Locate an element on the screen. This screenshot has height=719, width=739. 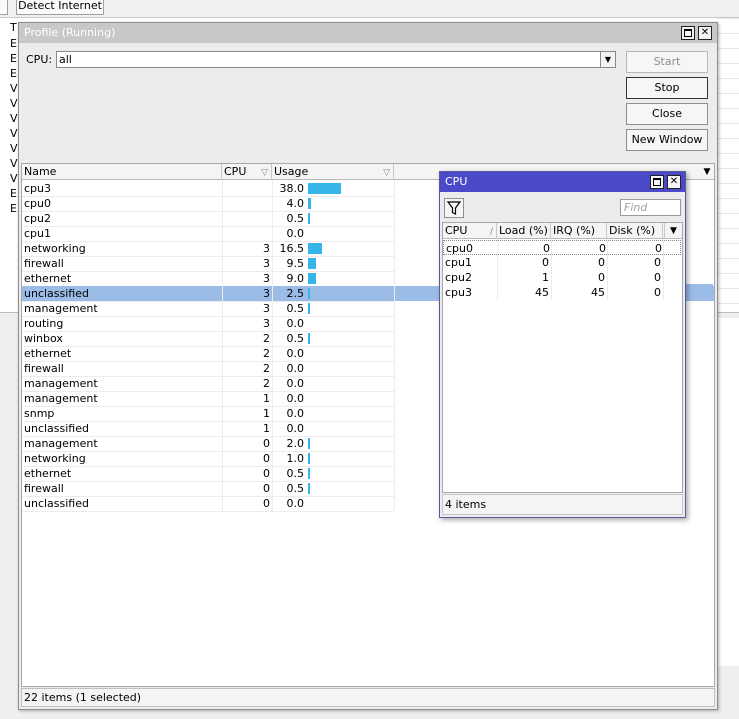
new-window-button: New Window is located at coordinates (667, 140).